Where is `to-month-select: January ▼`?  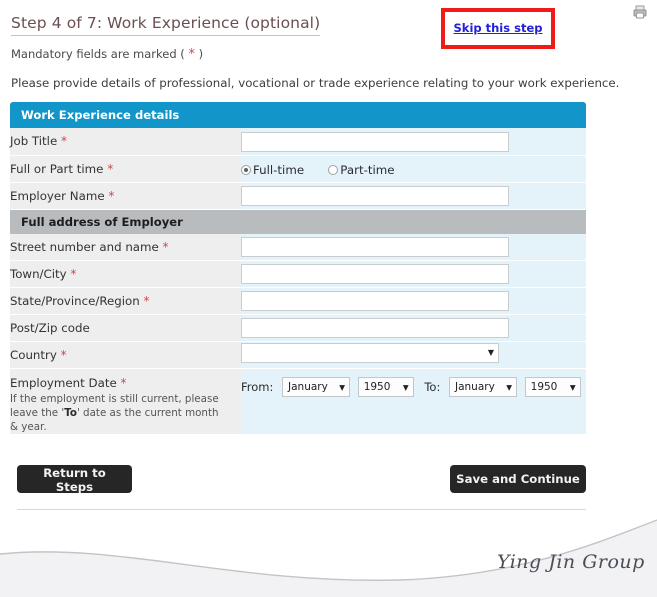
to-month-select: January ▼ is located at coordinates (482, 387).